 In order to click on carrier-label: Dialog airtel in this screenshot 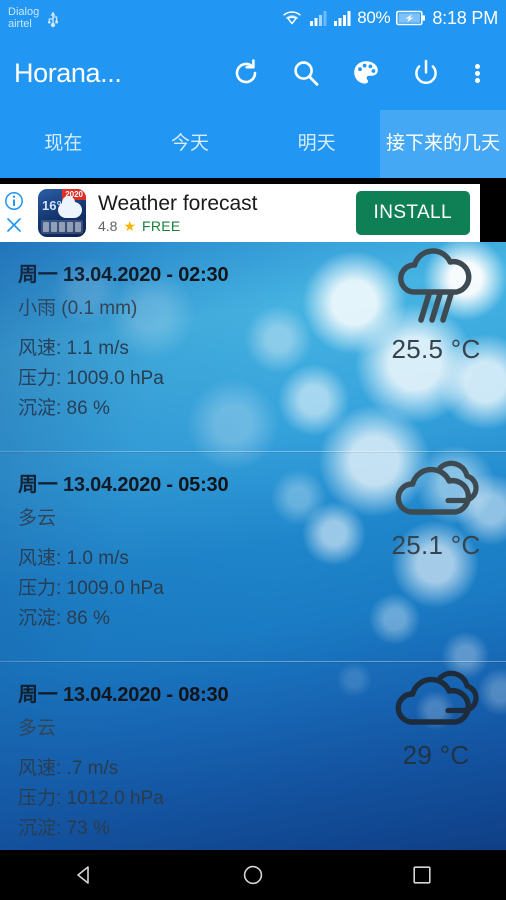, I will do `click(23, 18)`.